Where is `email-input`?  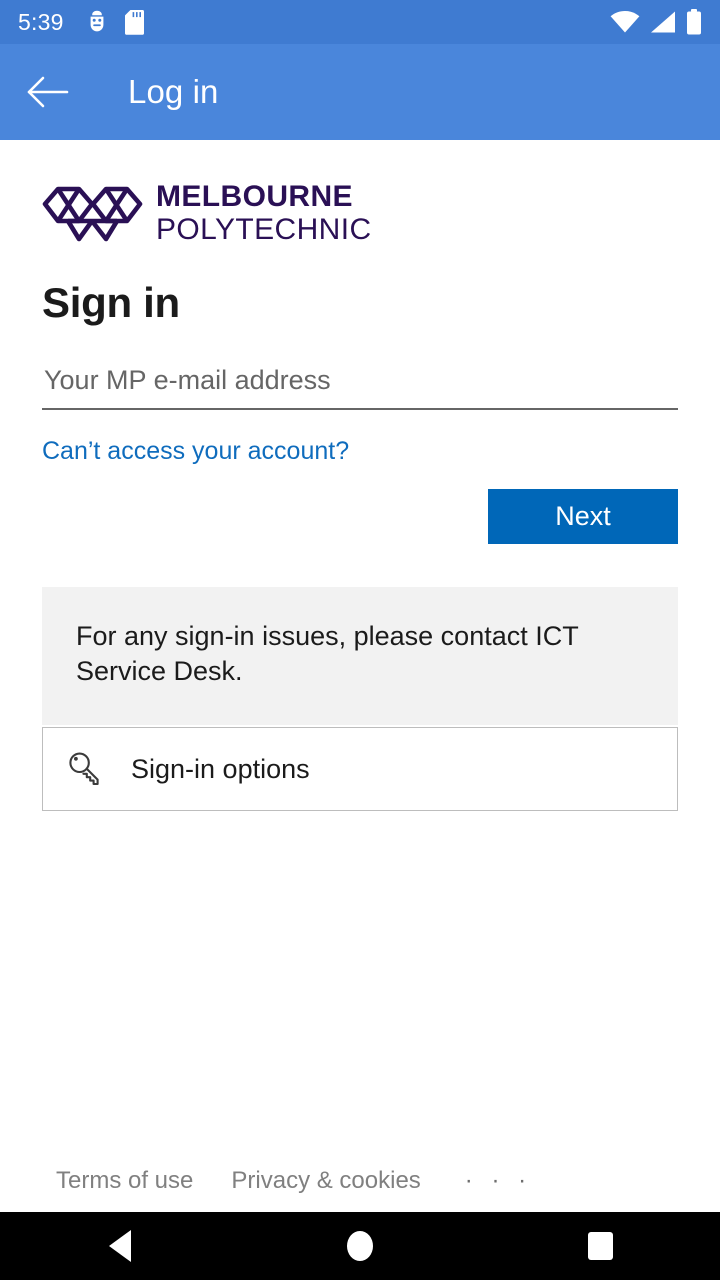
email-input is located at coordinates (360, 385).